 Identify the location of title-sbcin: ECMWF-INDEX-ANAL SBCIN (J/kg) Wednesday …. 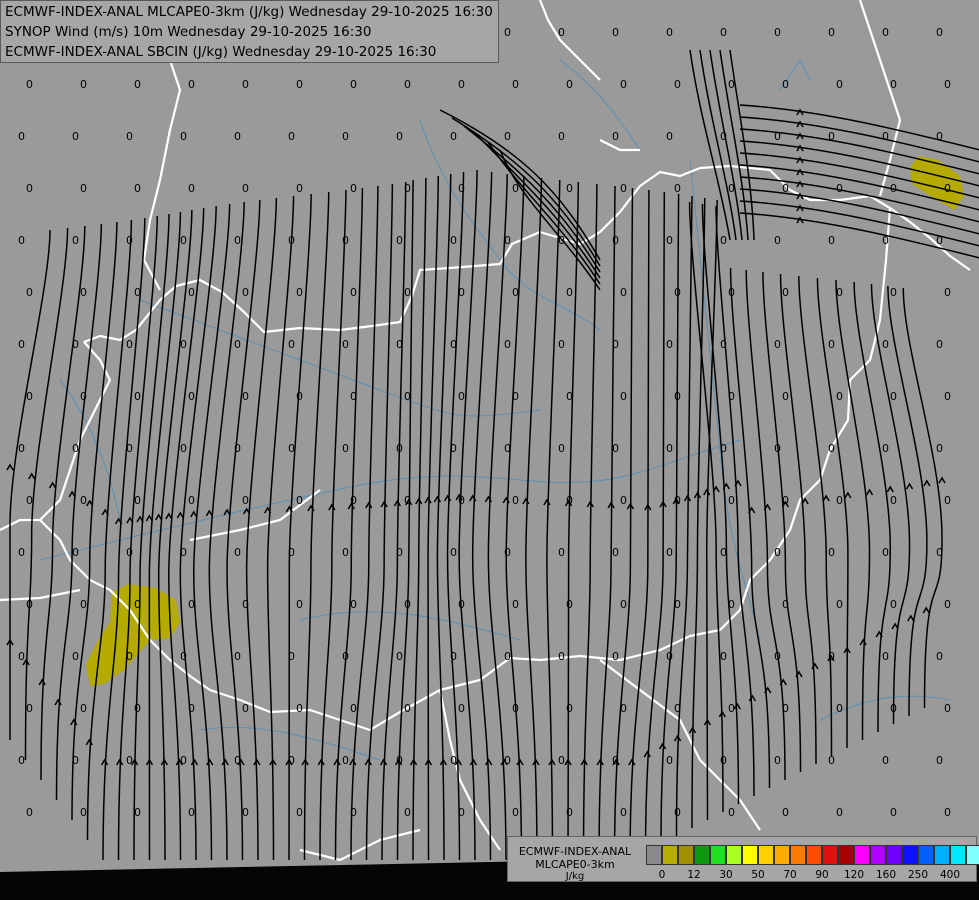
(221, 52).